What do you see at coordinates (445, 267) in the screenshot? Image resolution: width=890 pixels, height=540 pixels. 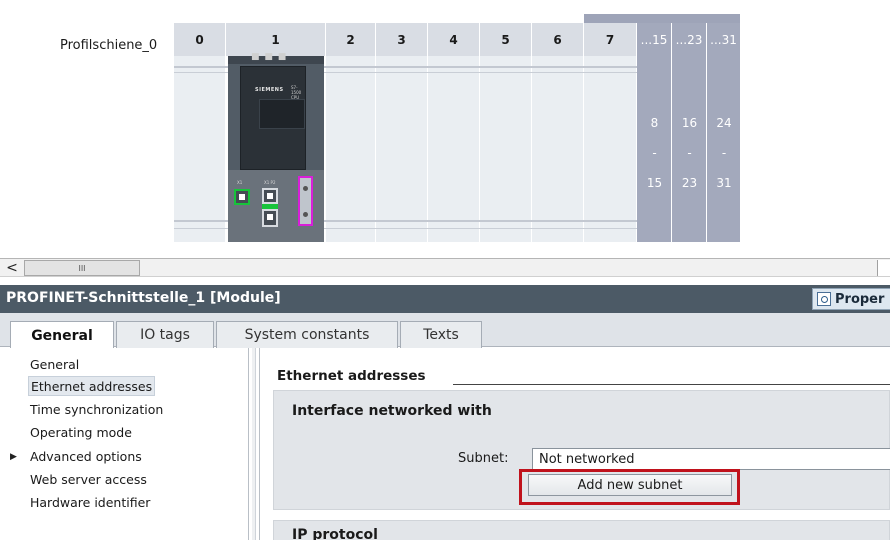 I see `horizontal-scrollbar: < III` at bounding box center [445, 267].